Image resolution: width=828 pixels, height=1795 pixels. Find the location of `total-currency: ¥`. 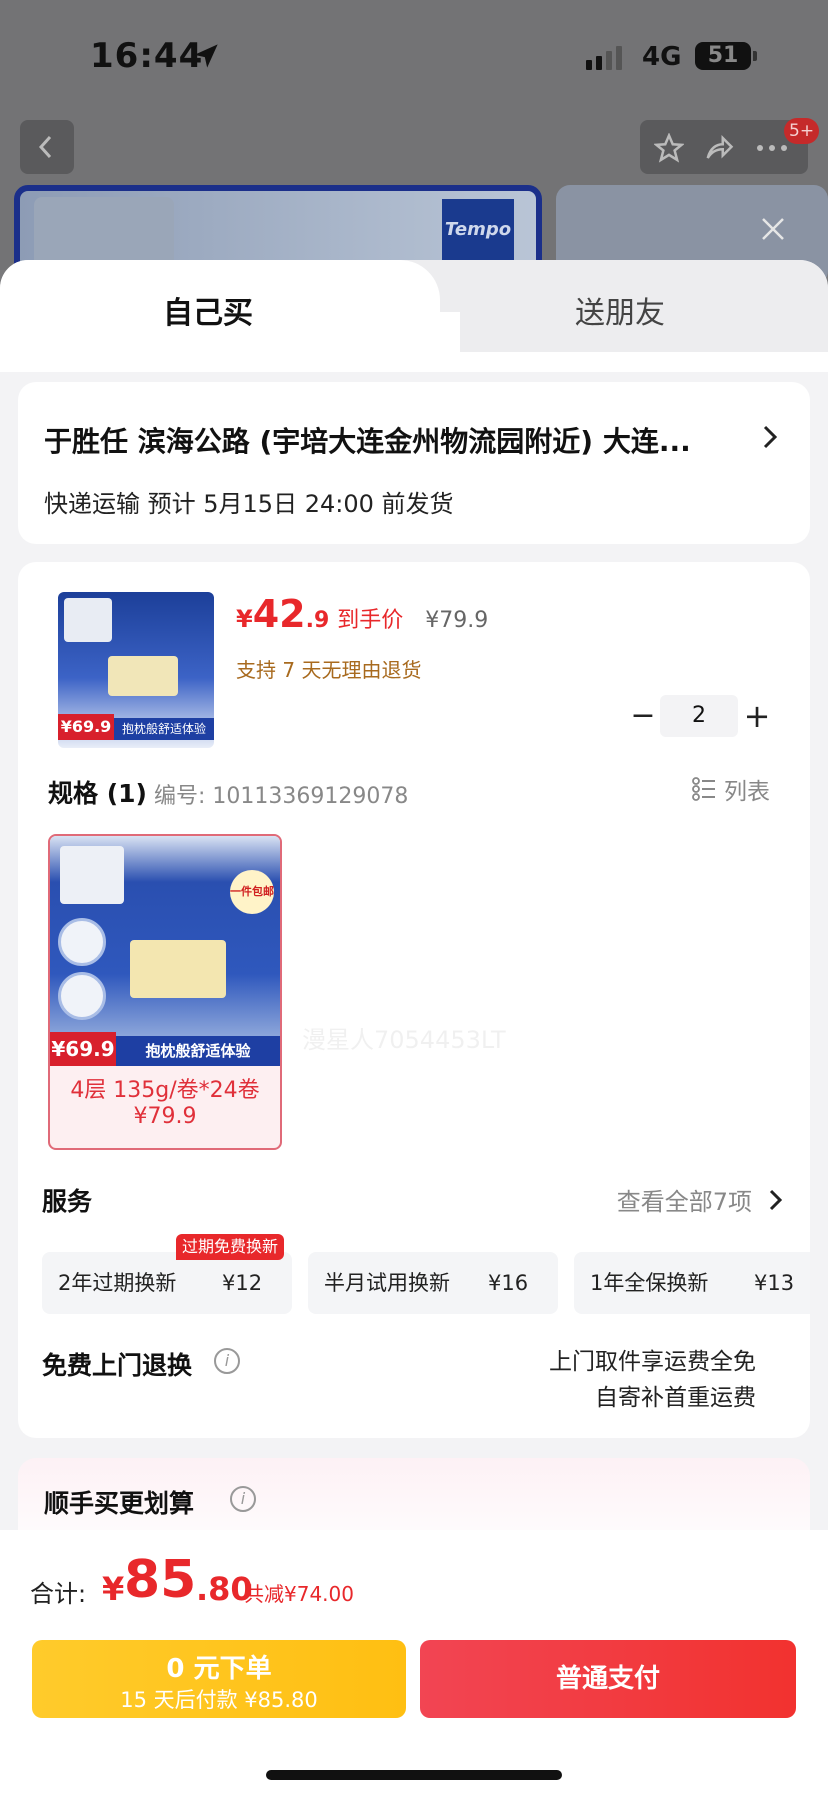

total-currency: ¥ is located at coordinates (113, 1589).